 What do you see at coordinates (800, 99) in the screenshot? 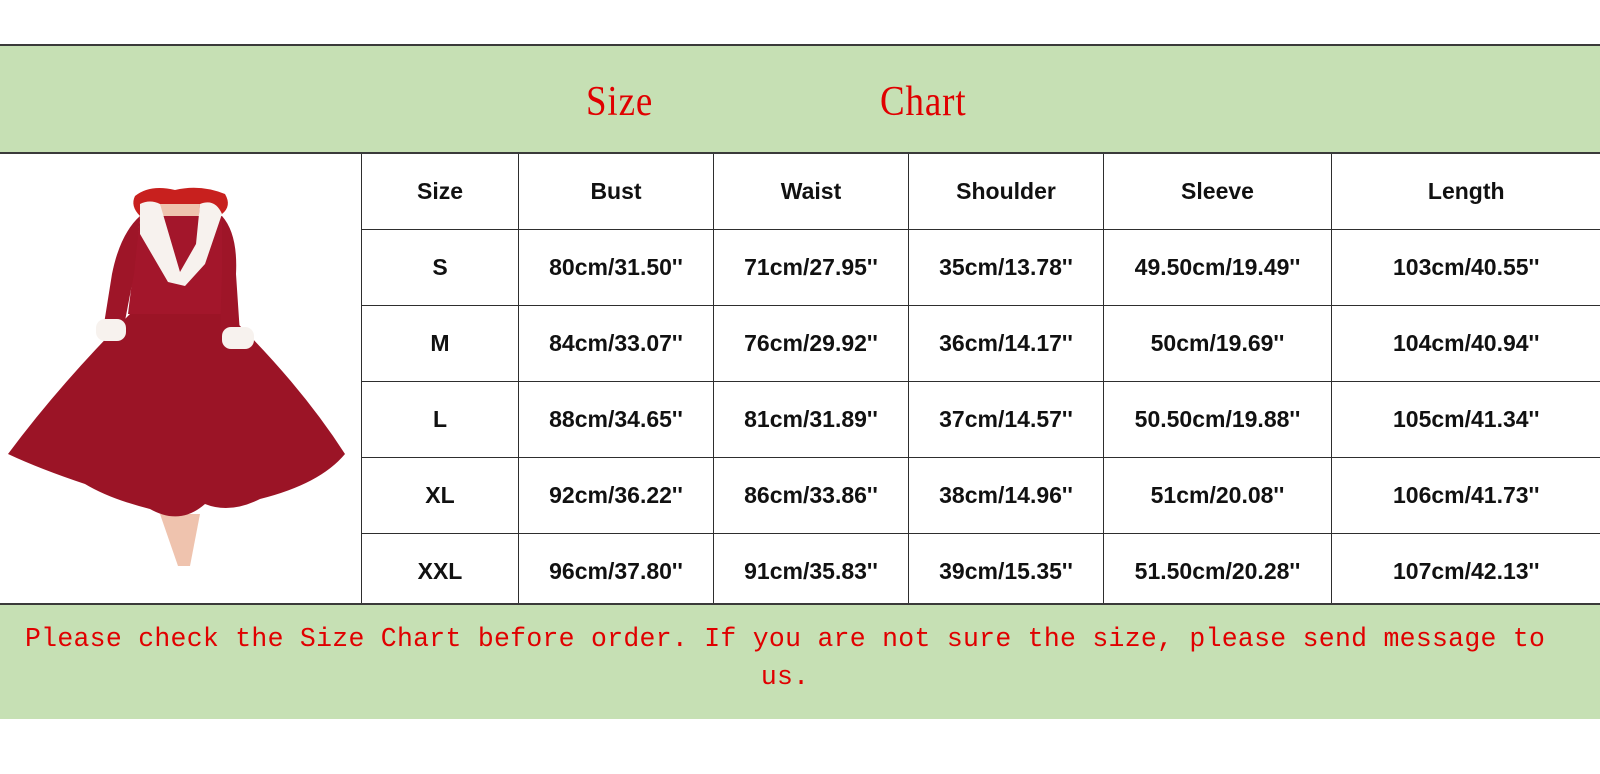
I see `title-band: Size Chart` at bounding box center [800, 99].